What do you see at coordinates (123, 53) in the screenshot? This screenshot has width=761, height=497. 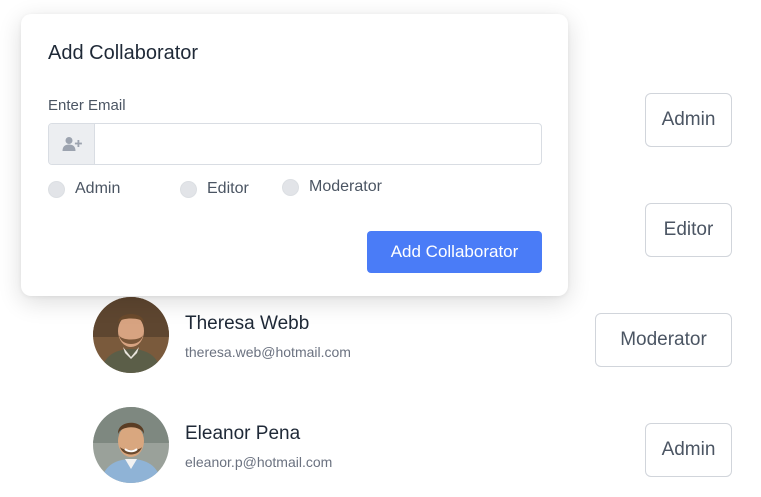 I see `modal-title: Add Collaborator` at bounding box center [123, 53].